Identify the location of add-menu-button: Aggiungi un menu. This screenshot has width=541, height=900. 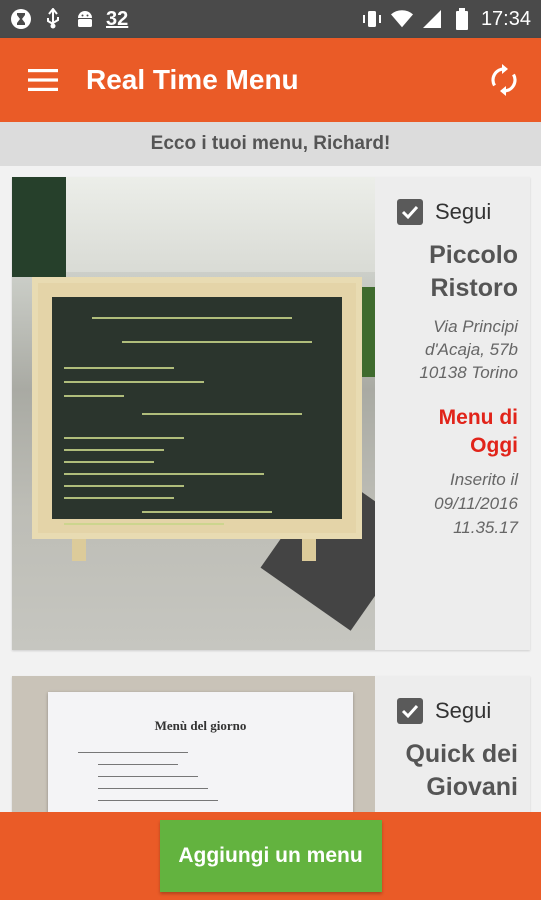
(270, 856).